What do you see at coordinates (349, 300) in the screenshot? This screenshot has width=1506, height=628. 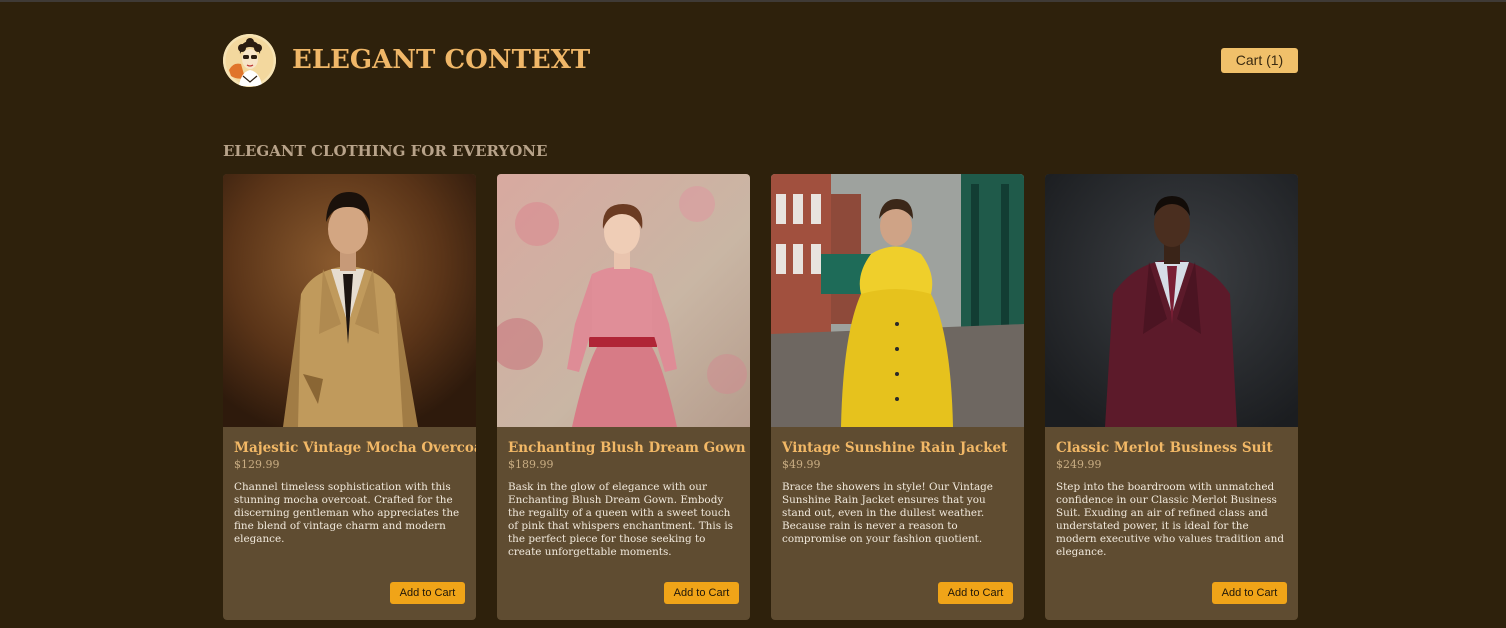 I see `product-image-overcoat` at bounding box center [349, 300].